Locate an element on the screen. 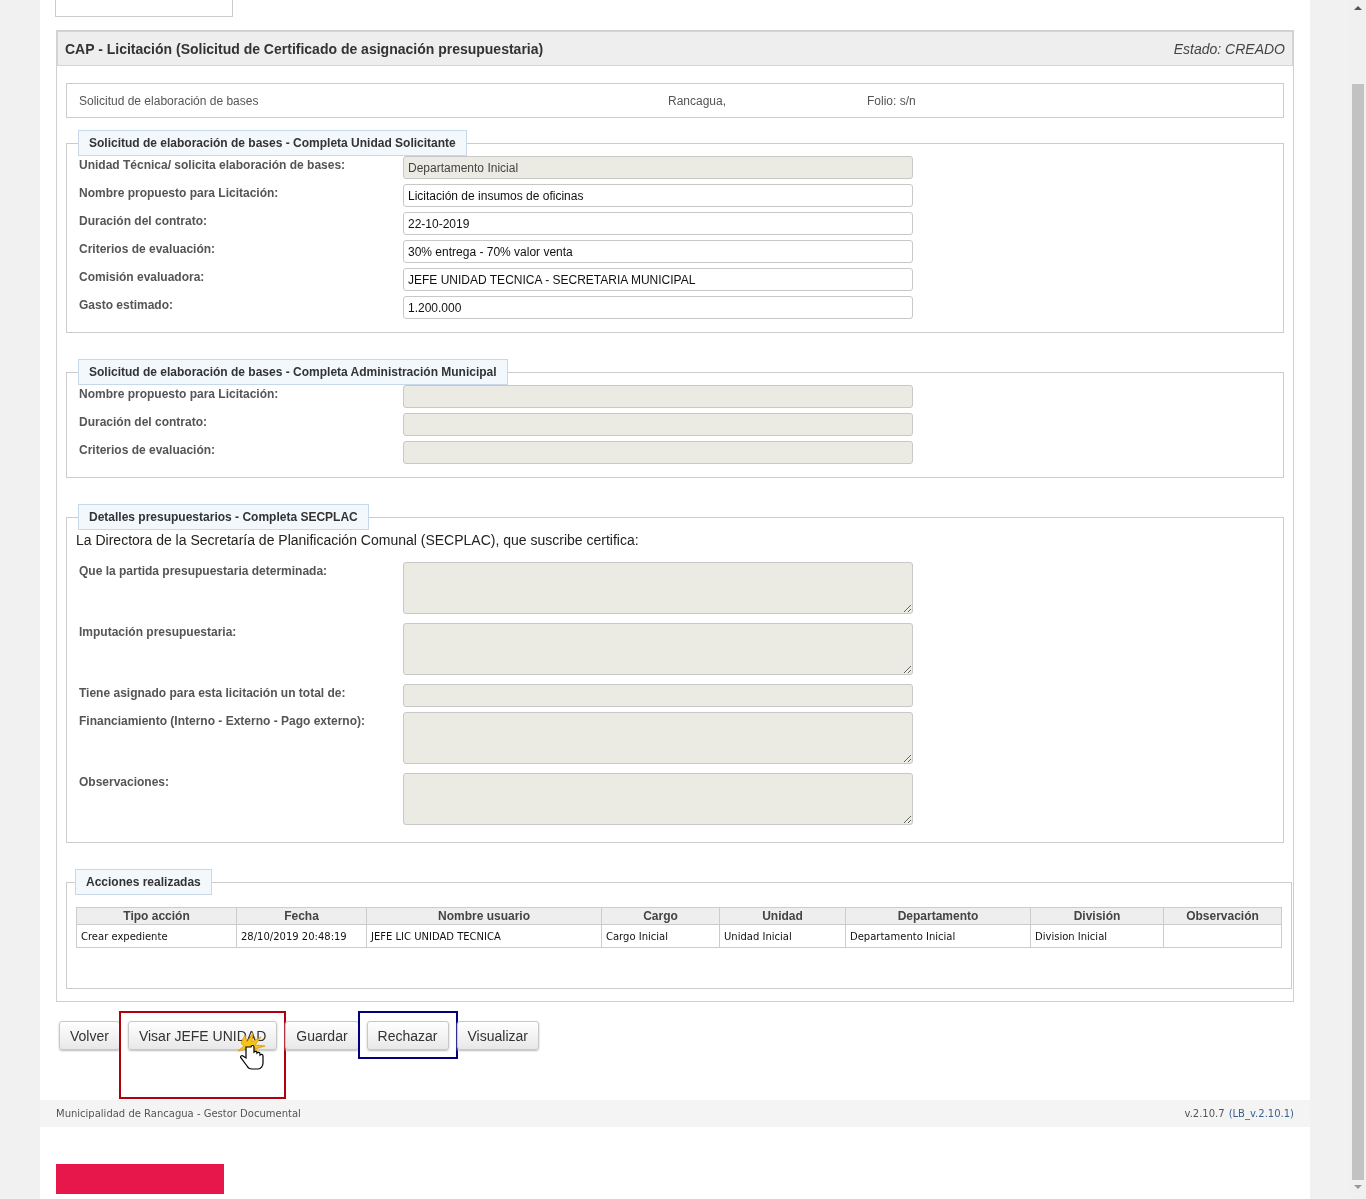 The height and width of the screenshot is (1199, 1366). section-legend: Solicitud de elaboración de bases - Completa Unidad Solicitante is located at coordinates (272, 143).